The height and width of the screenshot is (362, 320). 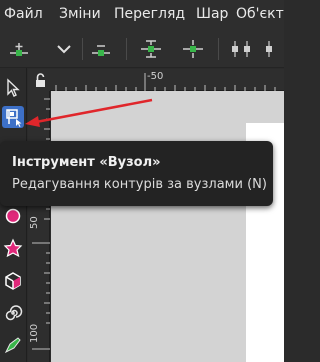 I want to click on menu-file: Файл, so click(x=23, y=14).